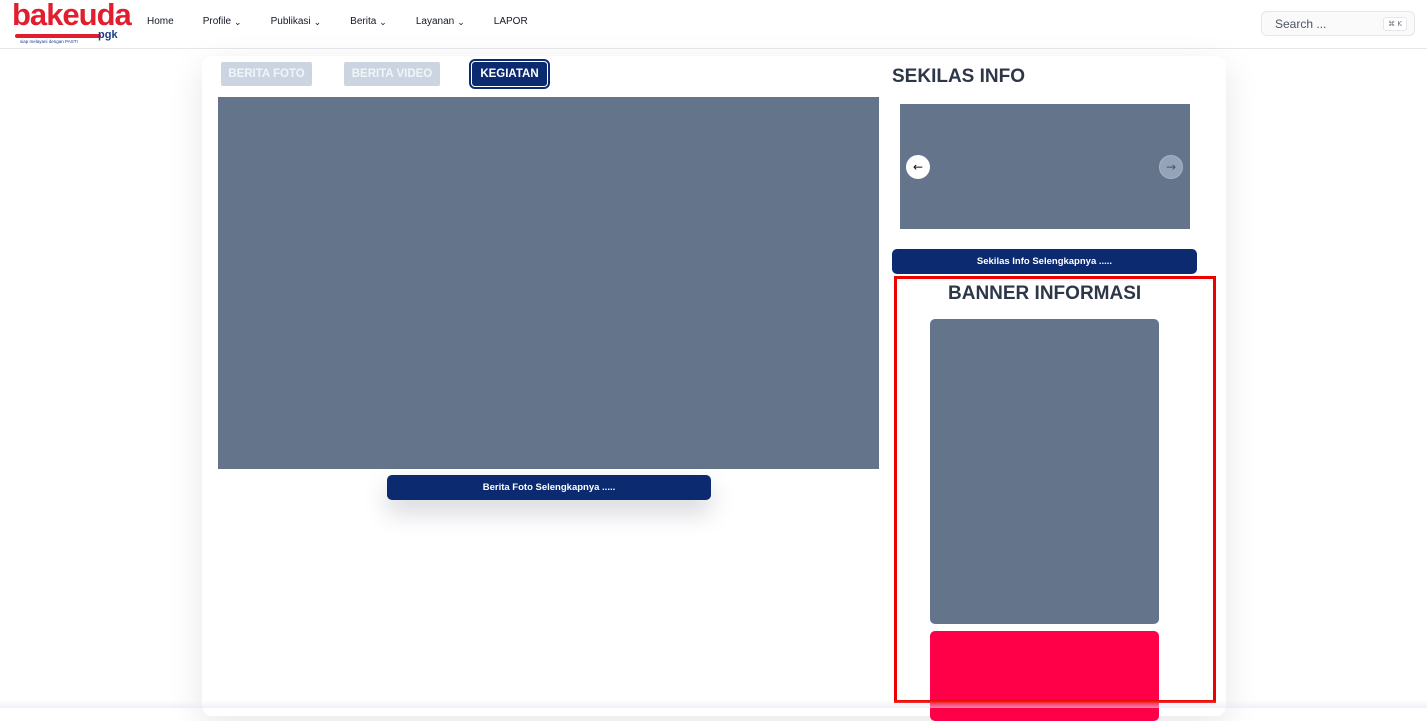 The height and width of the screenshot is (721, 1427). I want to click on highlight-annotation-box, so click(1055, 489).